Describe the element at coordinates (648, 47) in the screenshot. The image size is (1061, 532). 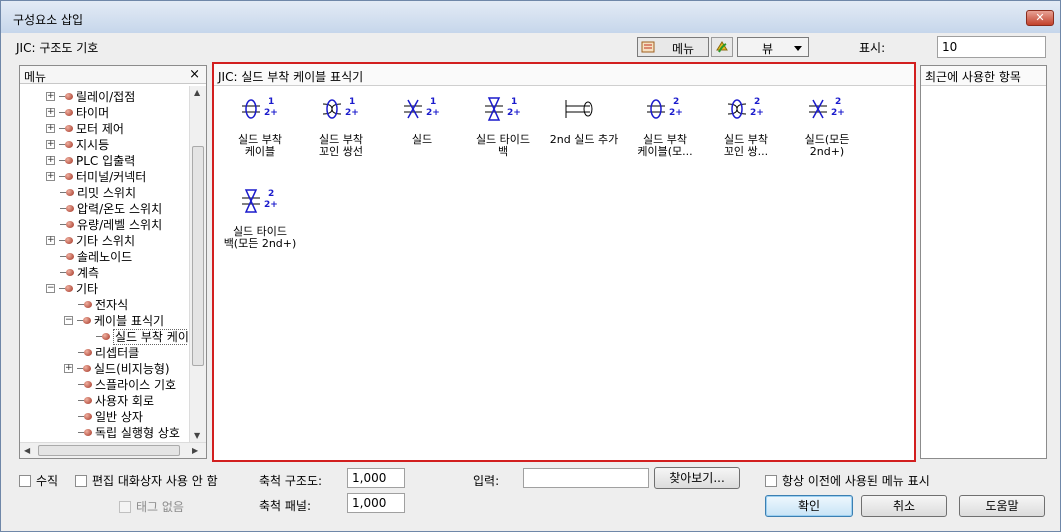
I see `menu-icon` at that location.